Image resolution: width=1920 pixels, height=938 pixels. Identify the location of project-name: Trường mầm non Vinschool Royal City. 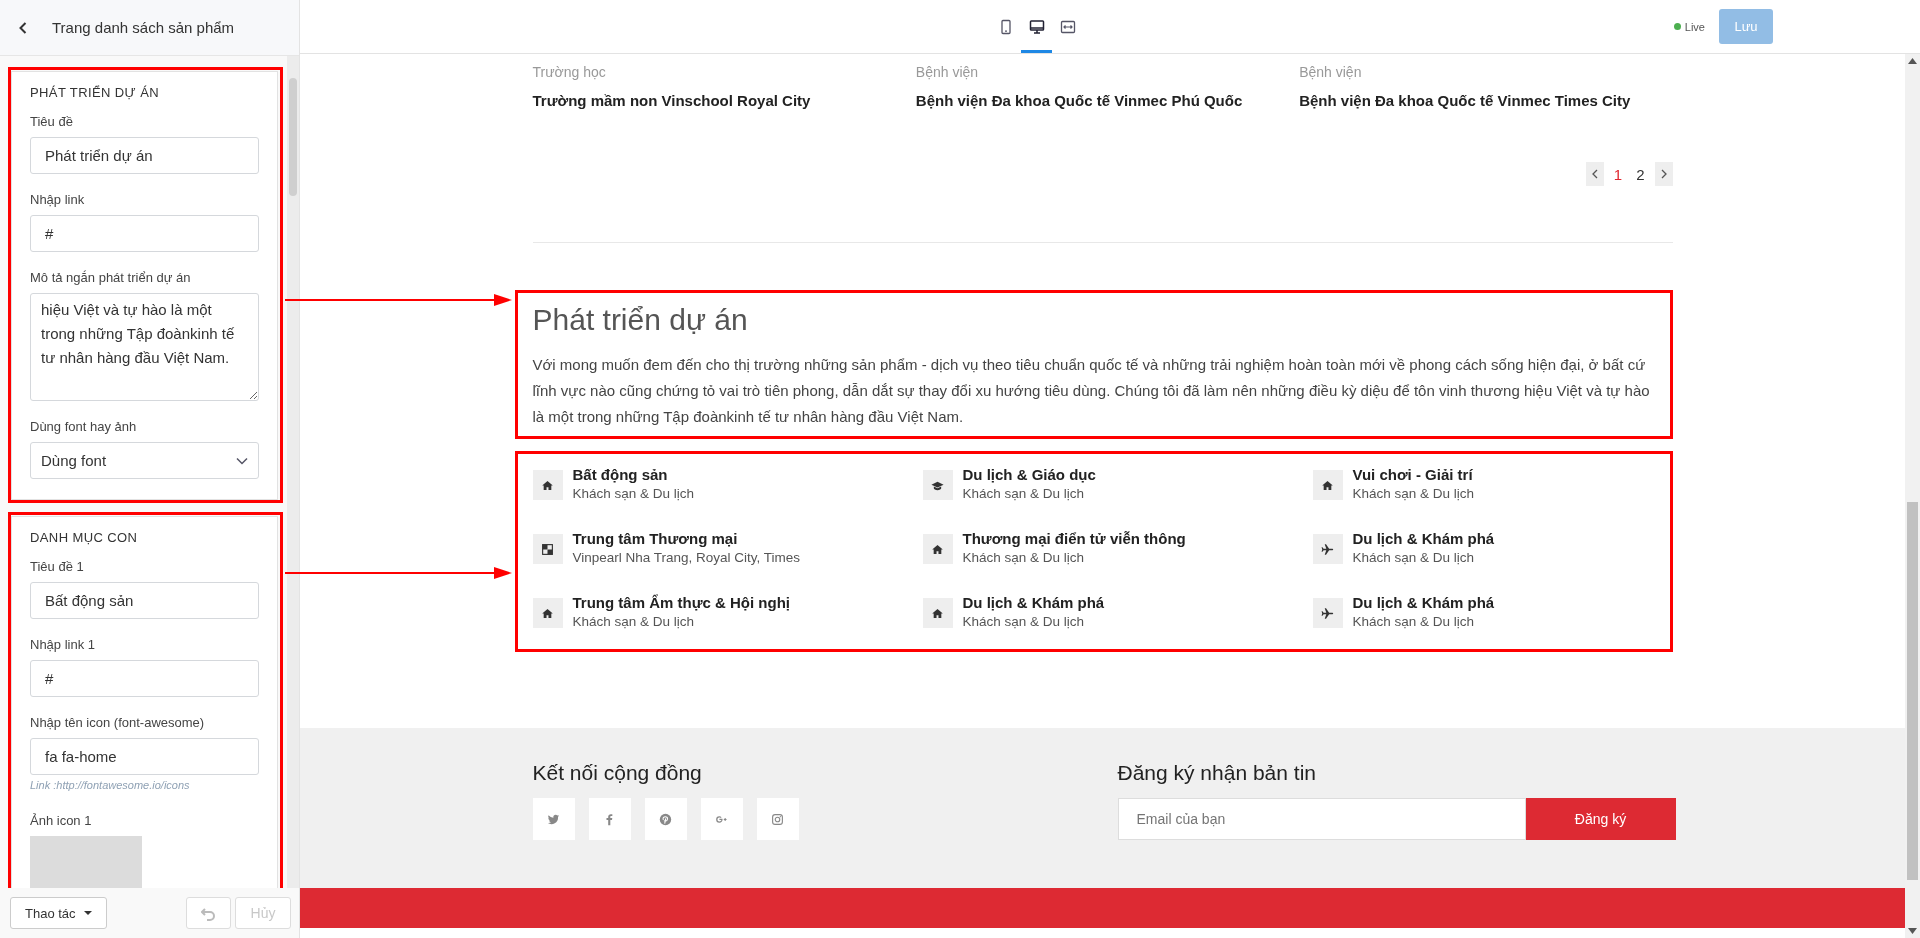
(724, 100).